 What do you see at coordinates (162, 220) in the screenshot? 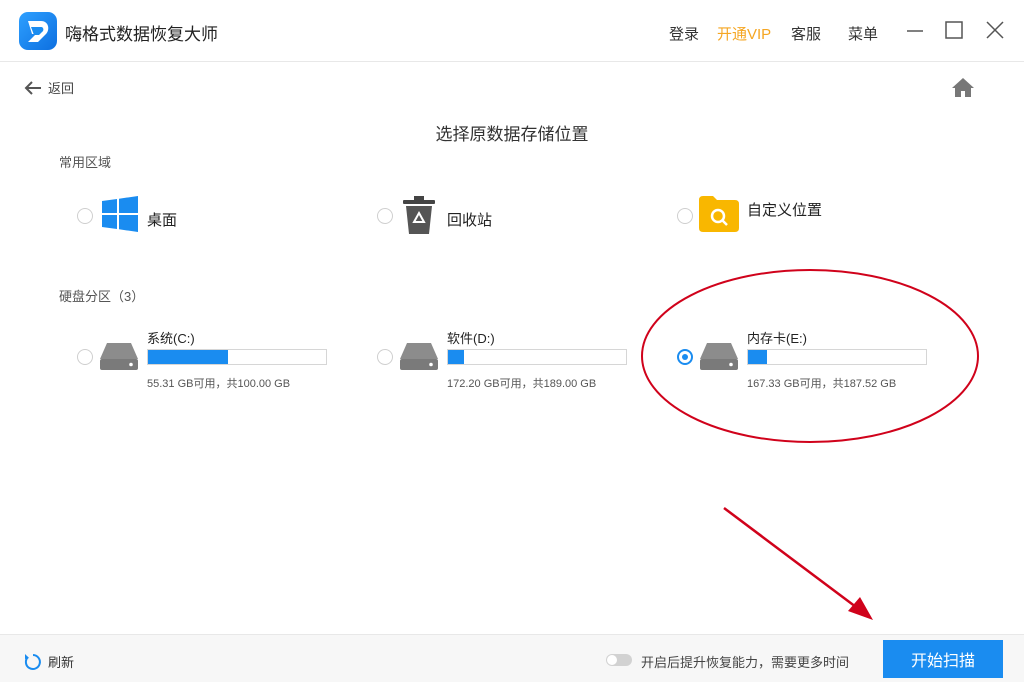
I see `desktop-label: 桌面` at bounding box center [162, 220].